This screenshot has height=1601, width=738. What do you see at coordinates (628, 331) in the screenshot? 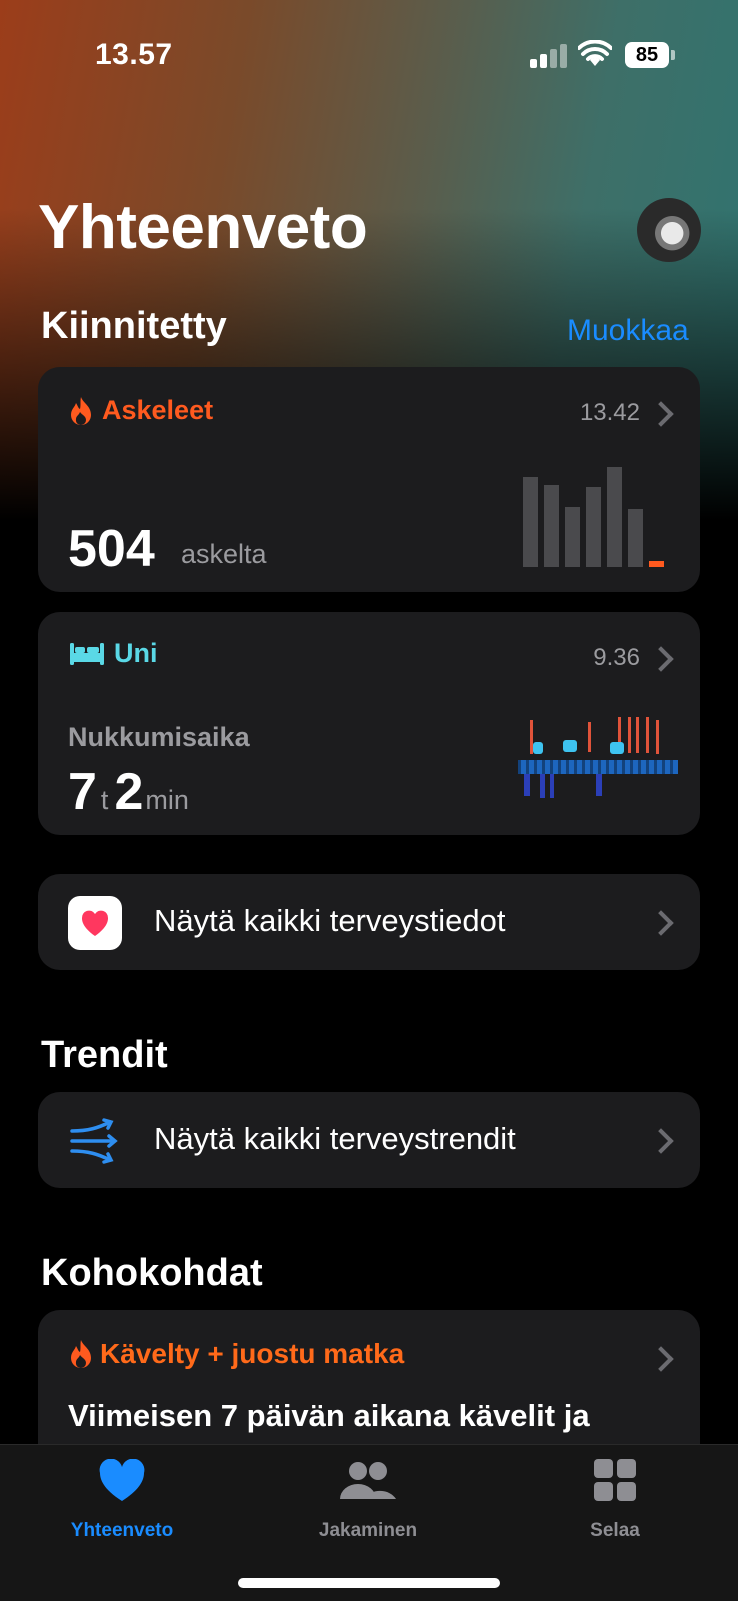
I see `edit-button: Muokkaa` at bounding box center [628, 331].